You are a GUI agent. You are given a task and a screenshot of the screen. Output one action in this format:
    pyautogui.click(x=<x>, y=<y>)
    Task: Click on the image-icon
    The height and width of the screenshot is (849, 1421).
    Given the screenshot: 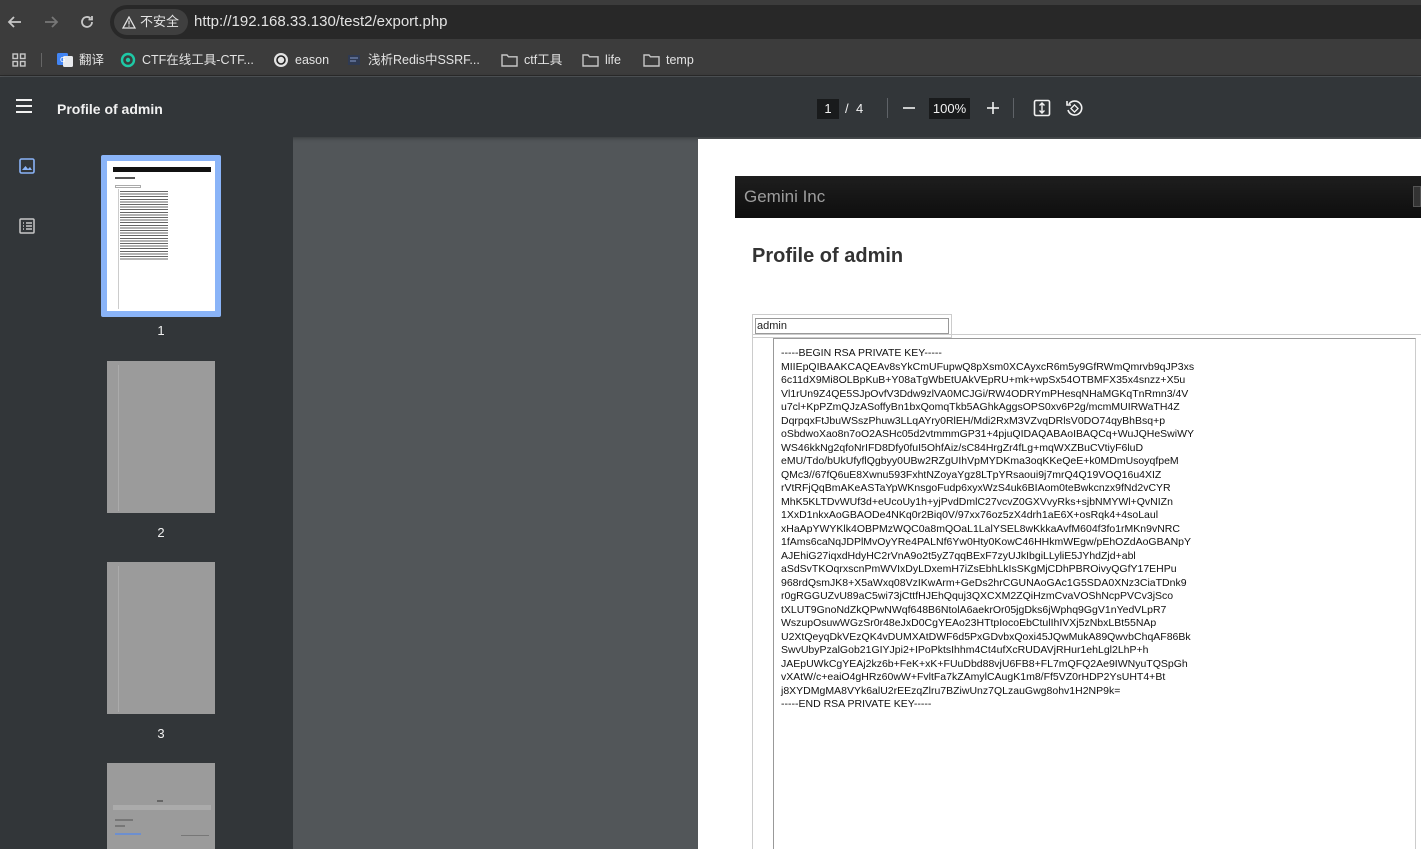 What is the action you would take?
    pyautogui.click(x=27, y=166)
    